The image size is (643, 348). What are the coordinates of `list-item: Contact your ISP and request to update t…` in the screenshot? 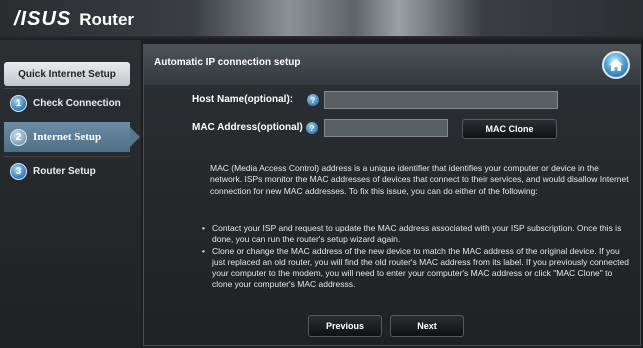 It's located at (417, 234).